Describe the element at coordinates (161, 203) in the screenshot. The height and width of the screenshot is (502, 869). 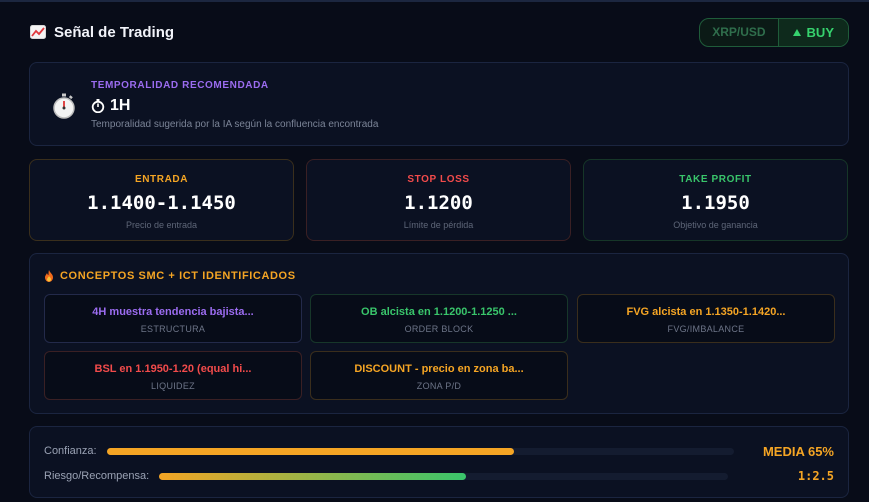
I see `entry-value: 1.1400-1.1450` at that location.